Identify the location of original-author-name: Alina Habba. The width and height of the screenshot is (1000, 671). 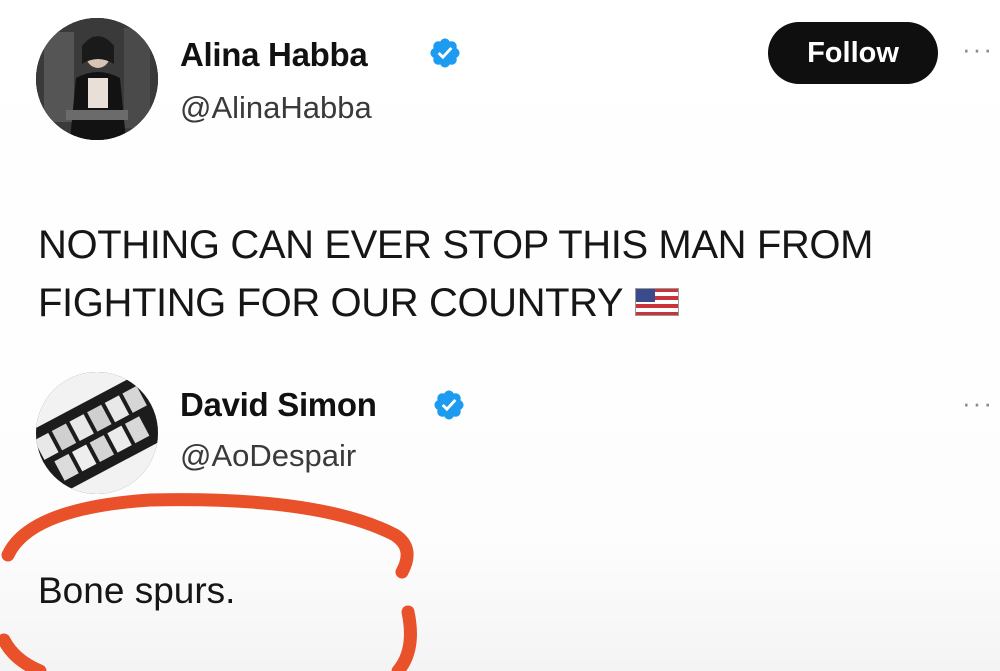
(274, 55).